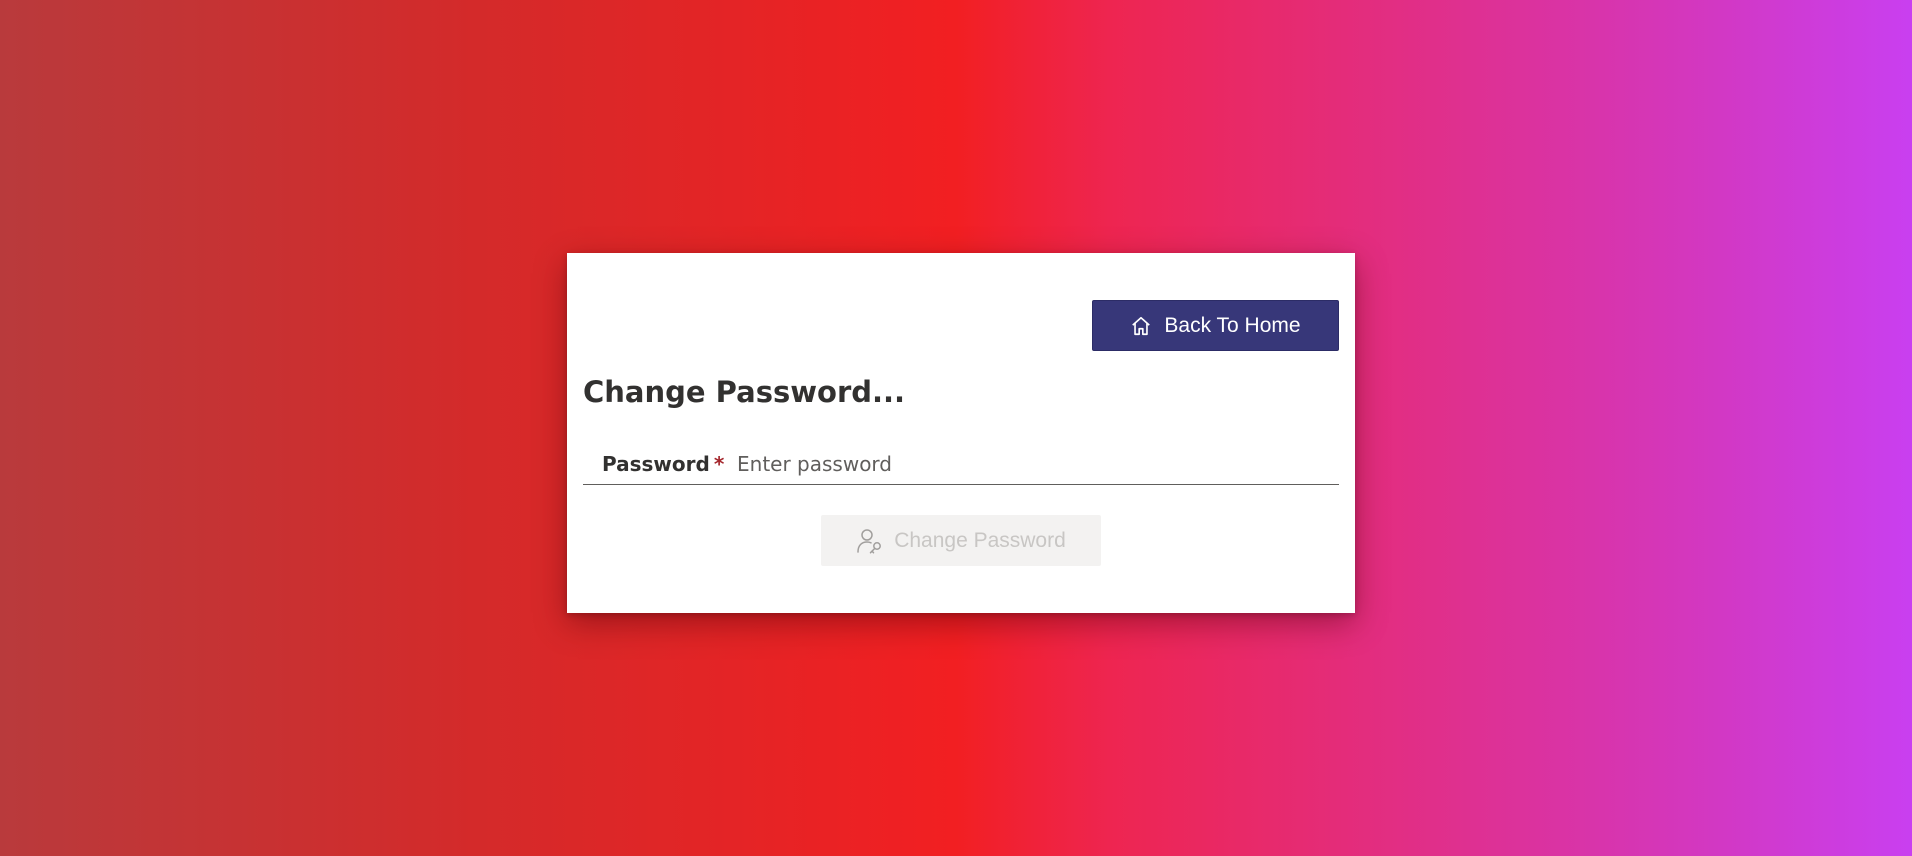  Describe the element at coordinates (1038, 463) in the screenshot. I see `password-input` at that location.